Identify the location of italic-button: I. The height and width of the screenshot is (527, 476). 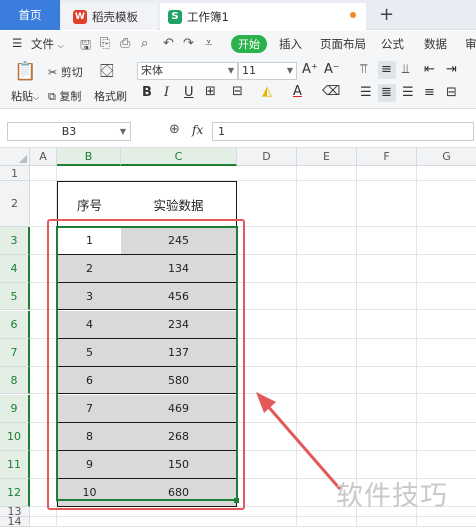
(166, 92).